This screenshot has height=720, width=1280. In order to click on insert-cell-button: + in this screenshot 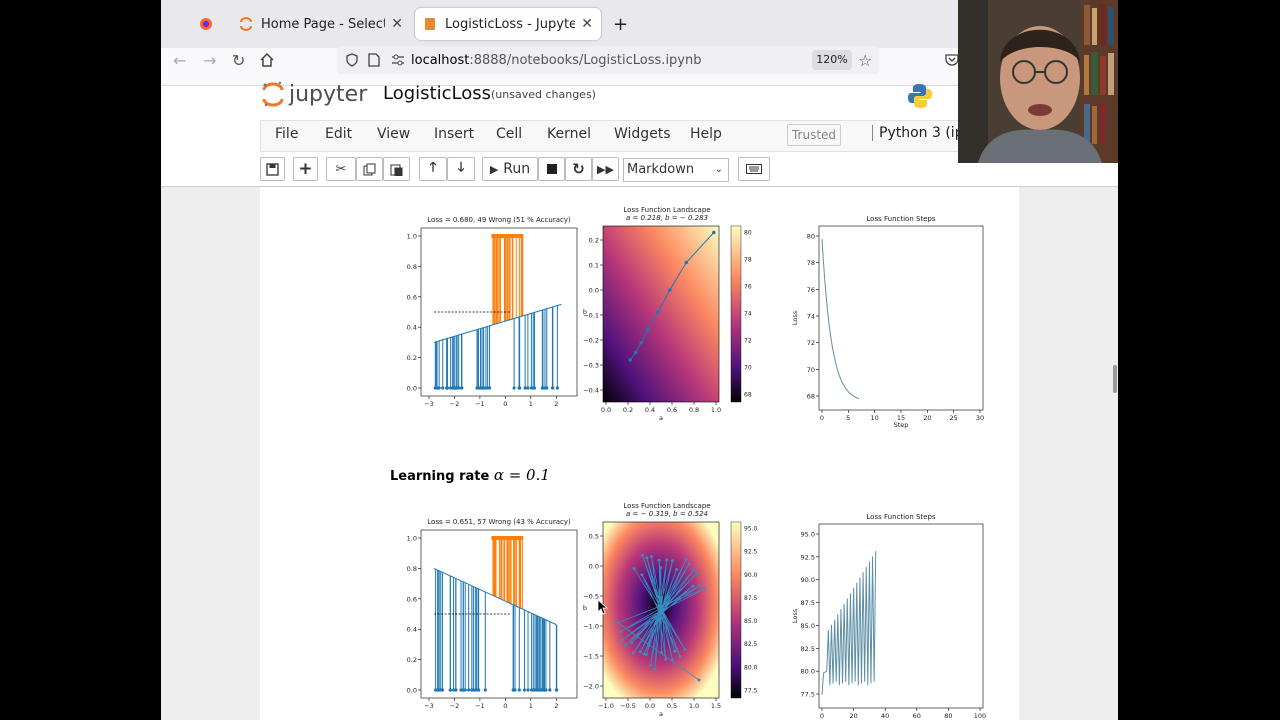, I will do `click(305, 169)`.